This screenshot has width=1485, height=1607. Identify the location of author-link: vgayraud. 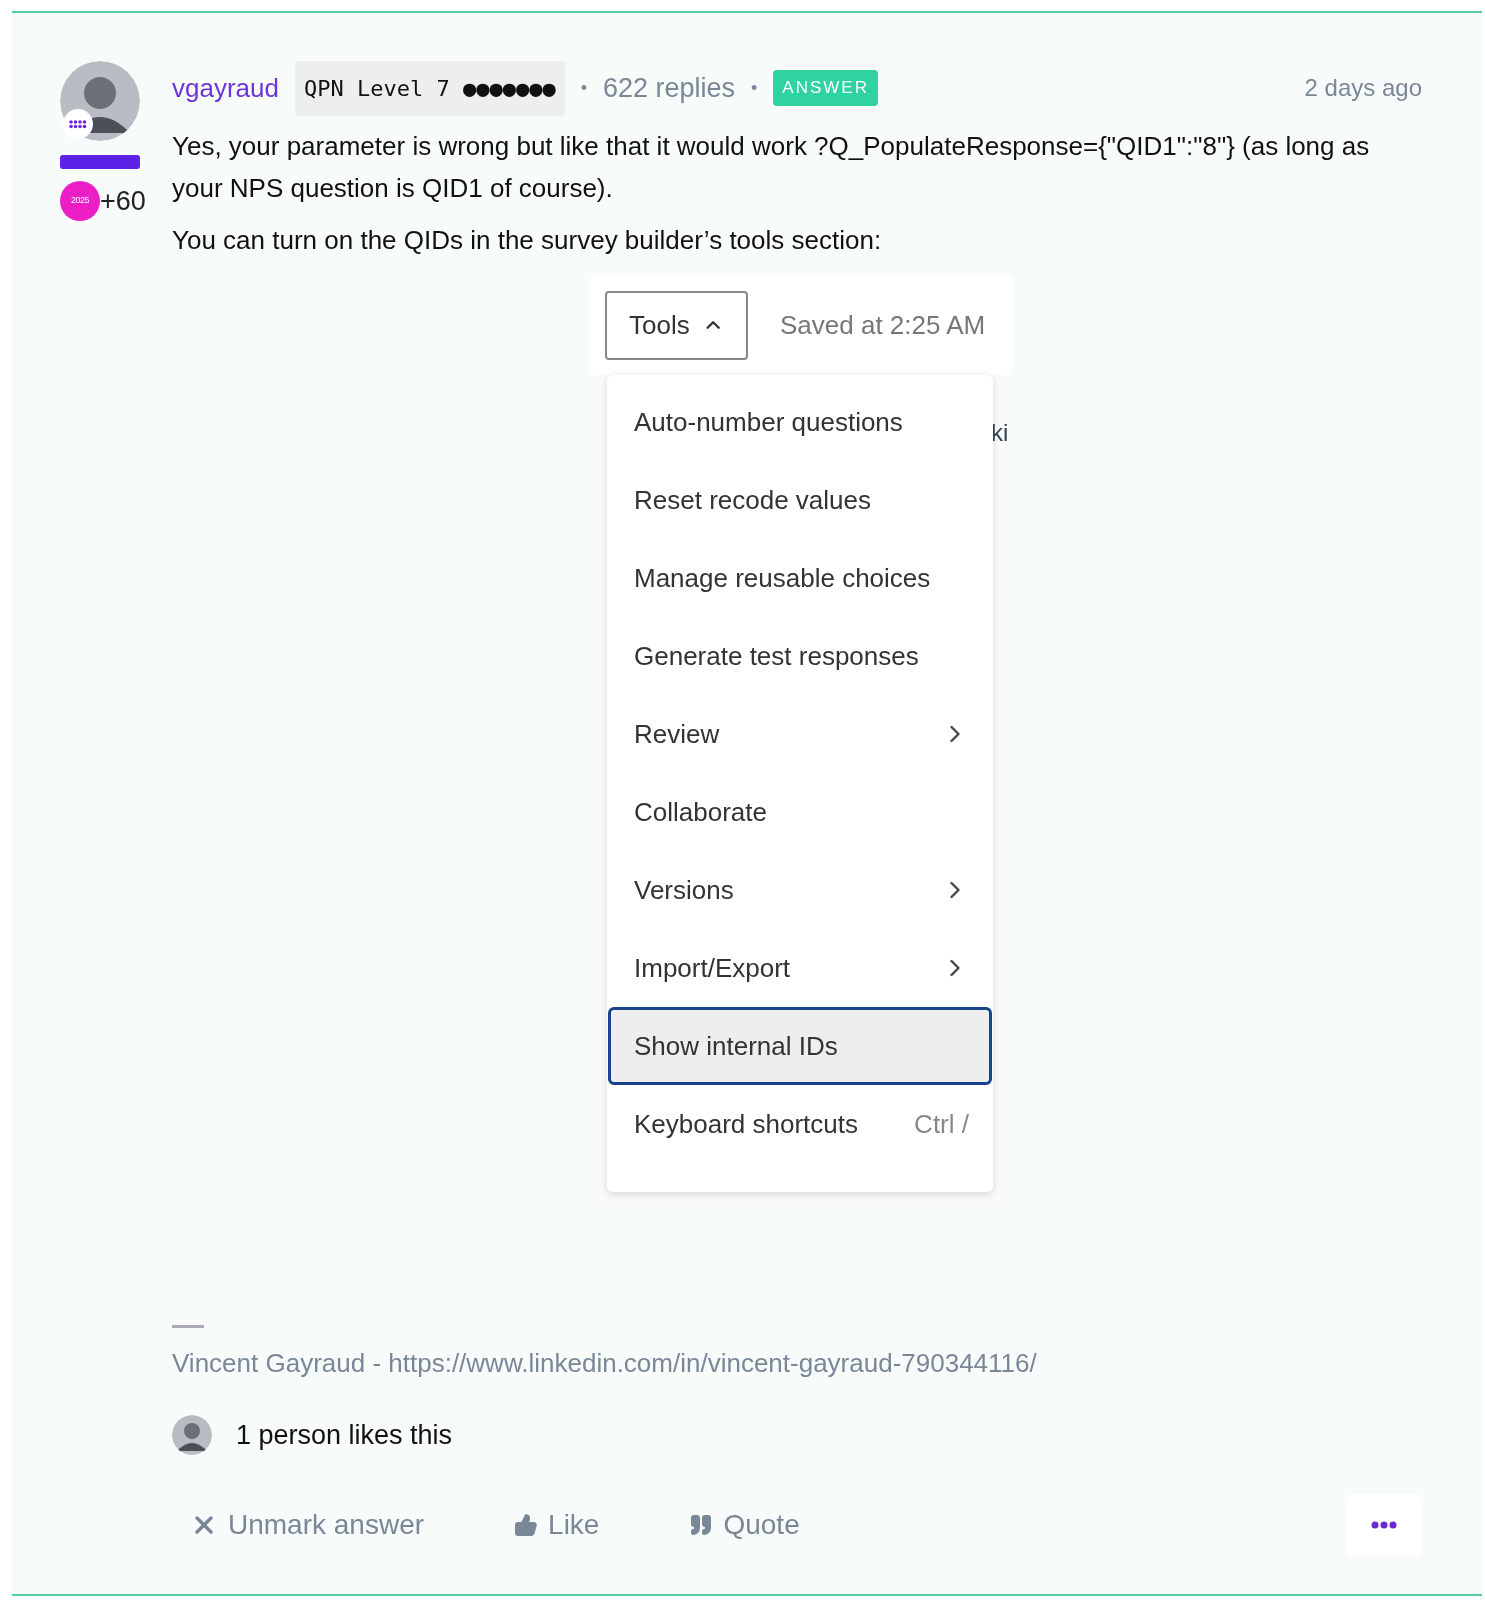
(225, 88).